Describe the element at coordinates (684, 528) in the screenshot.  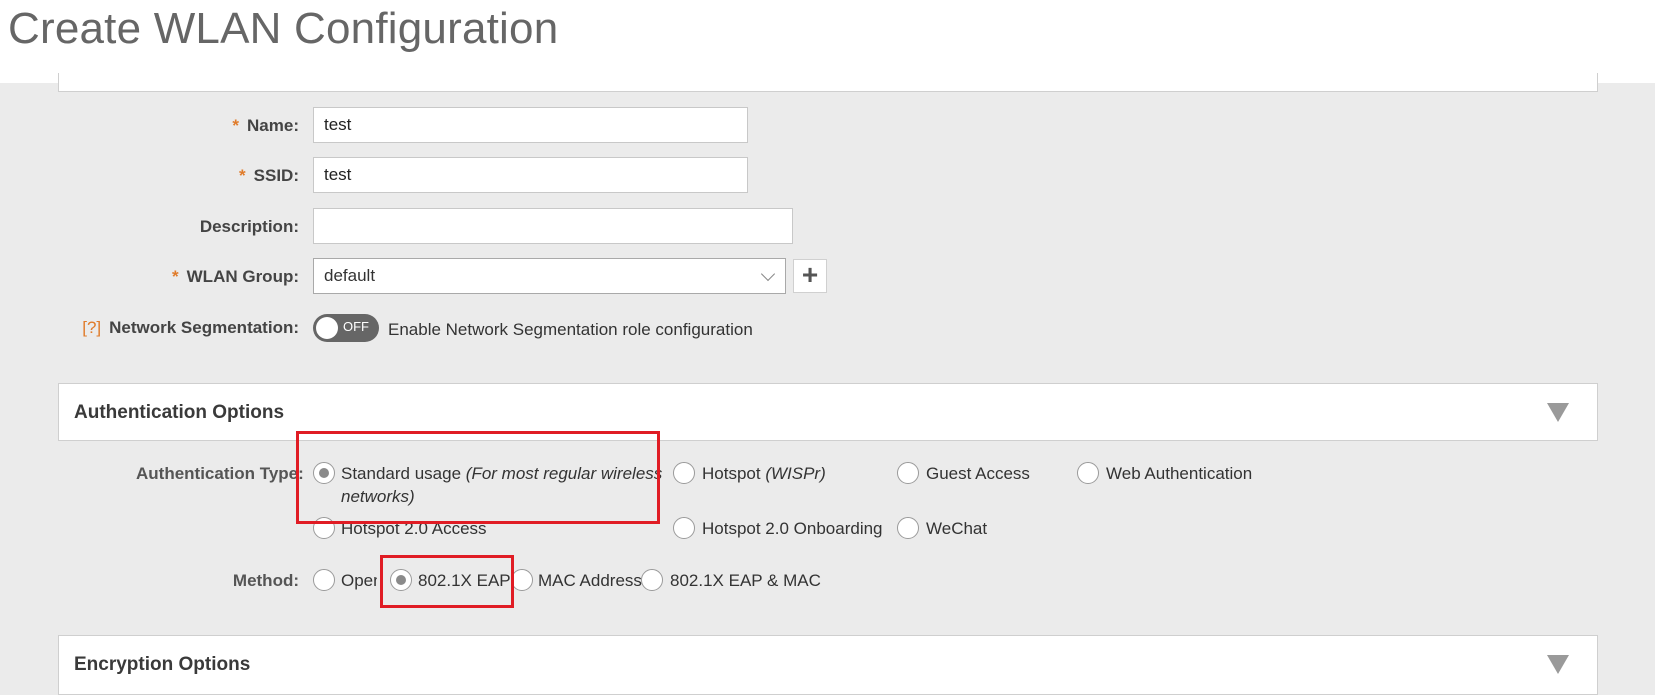
I see `radio-hotspot-2-onboarding` at that location.